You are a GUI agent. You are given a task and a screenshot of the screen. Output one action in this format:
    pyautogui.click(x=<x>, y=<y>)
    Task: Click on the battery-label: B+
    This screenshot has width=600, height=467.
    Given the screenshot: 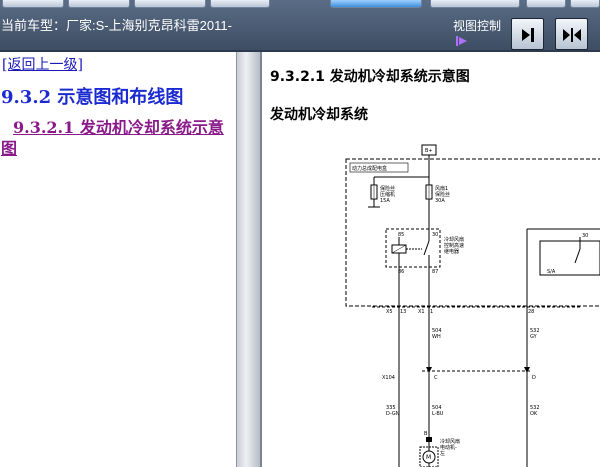 What is the action you would take?
    pyautogui.click(x=429, y=151)
    